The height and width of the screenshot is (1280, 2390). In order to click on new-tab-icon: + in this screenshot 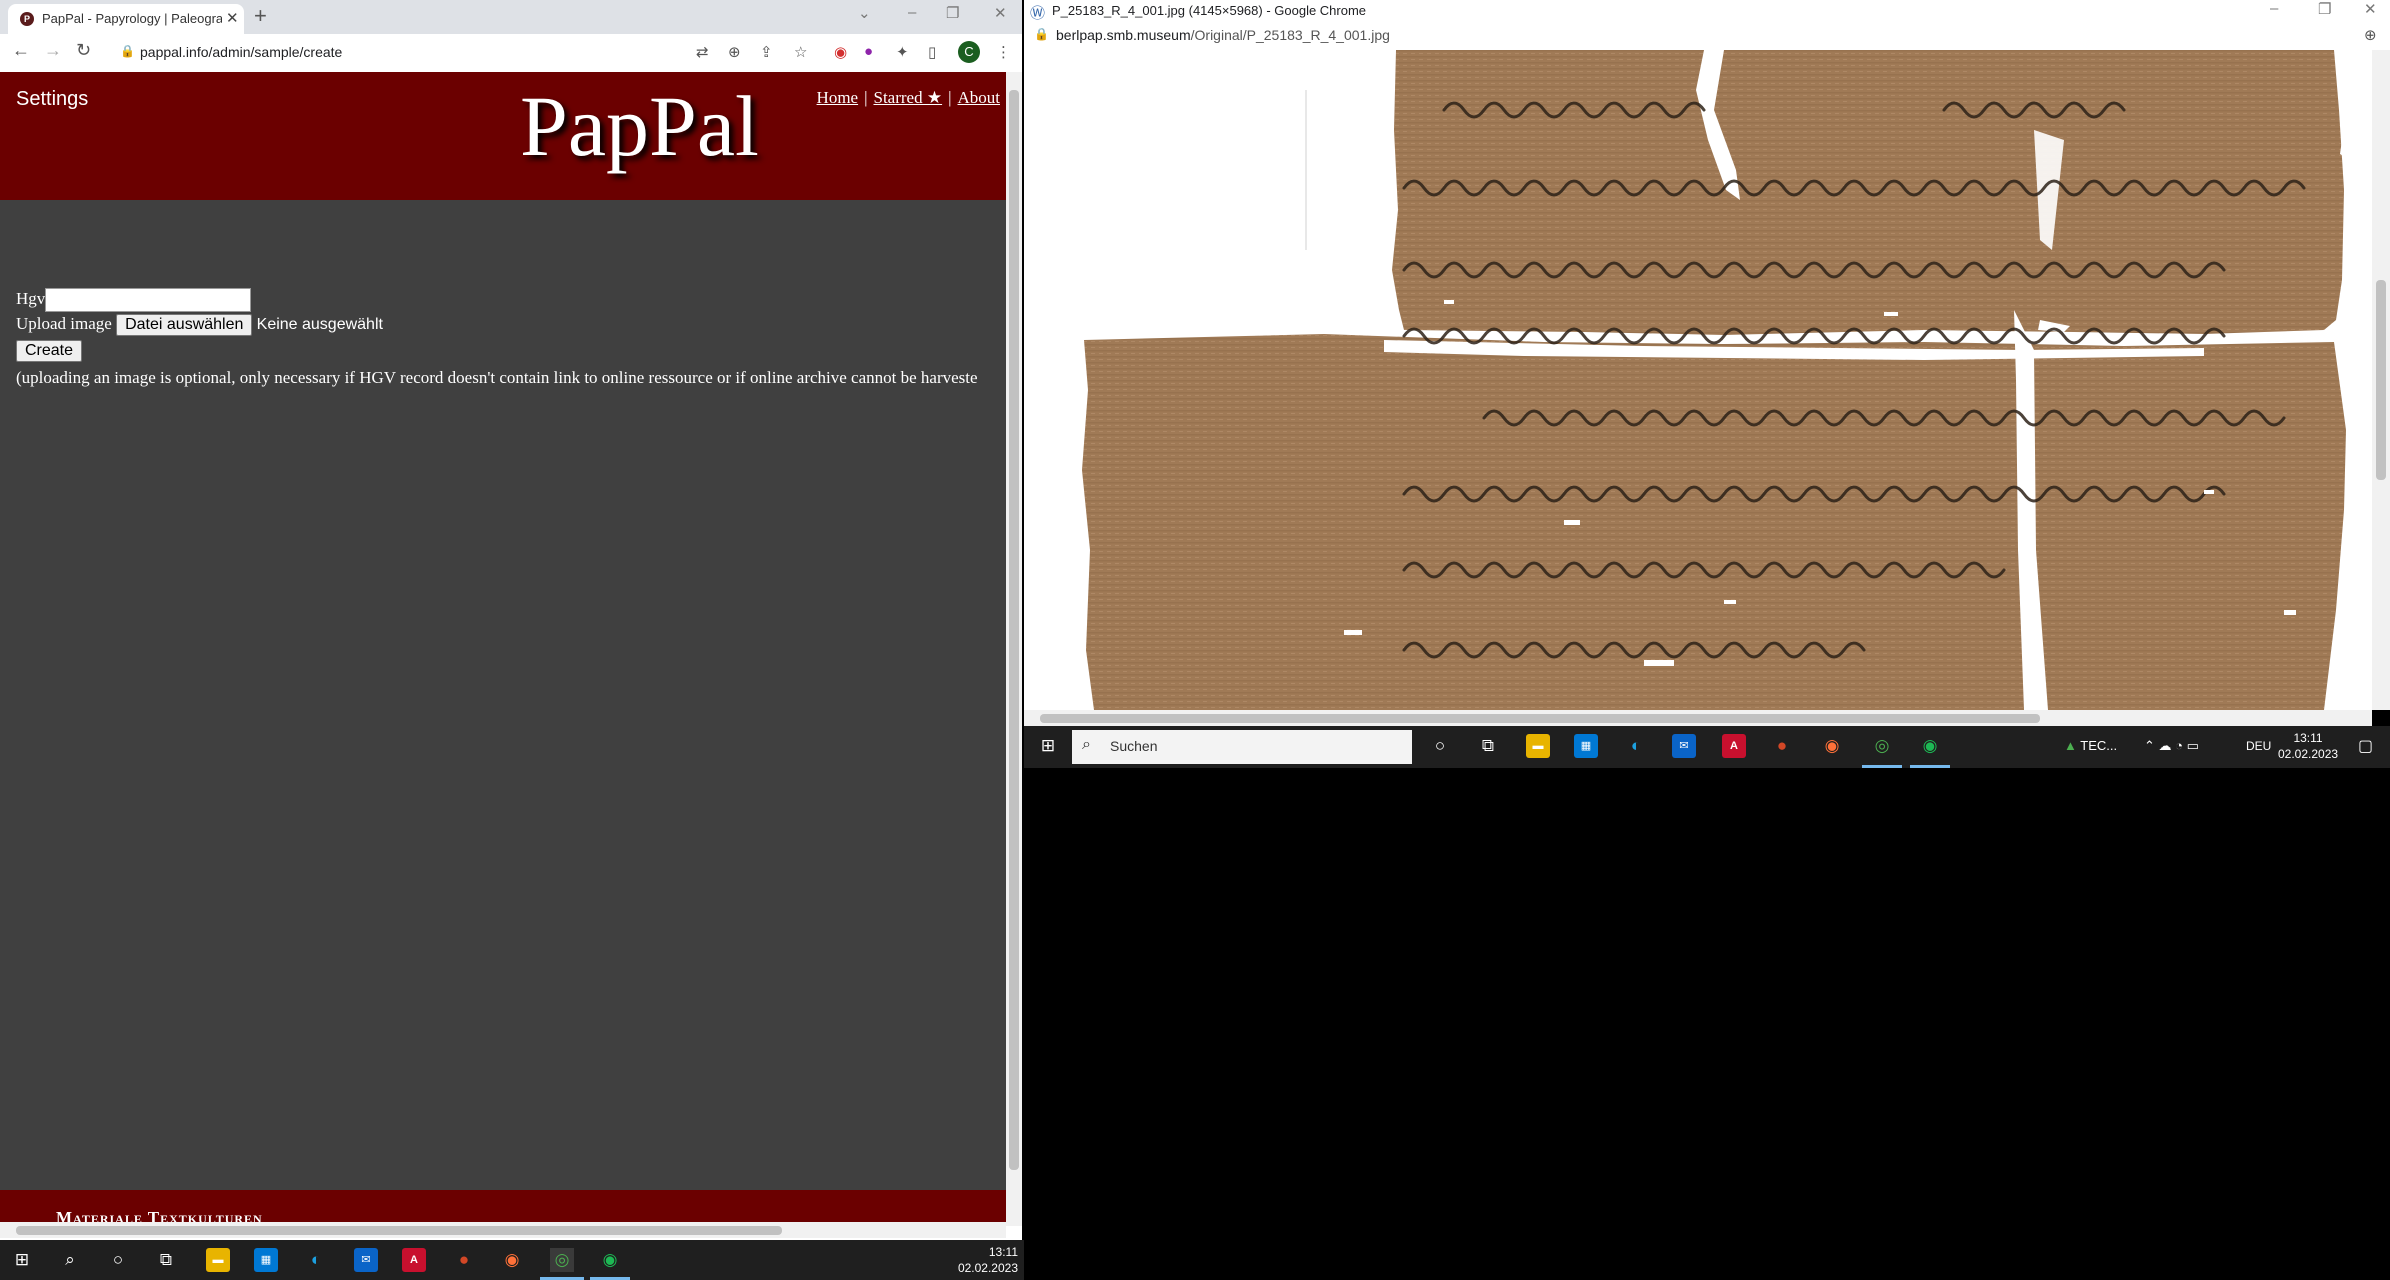, I will do `click(260, 16)`.